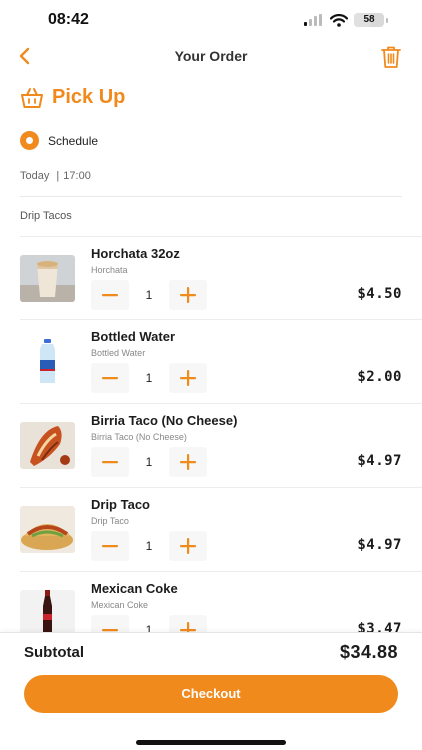 This screenshot has height=750, width=422. Describe the element at coordinates (89, 97) in the screenshot. I see `pickup-title: Pick Up` at that location.